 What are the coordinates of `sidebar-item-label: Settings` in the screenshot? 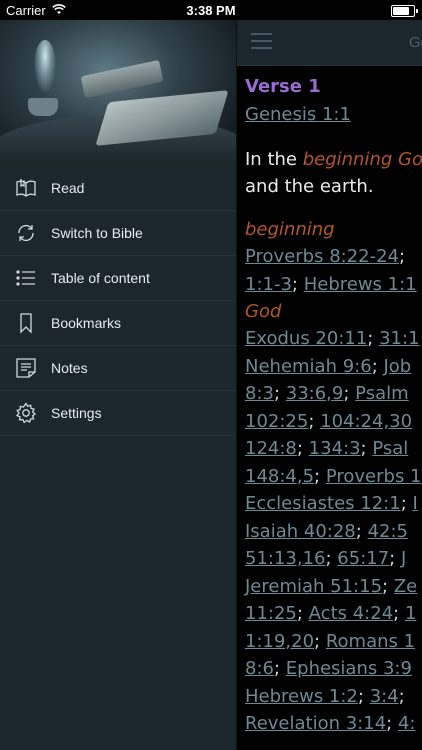 It's located at (76, 413).